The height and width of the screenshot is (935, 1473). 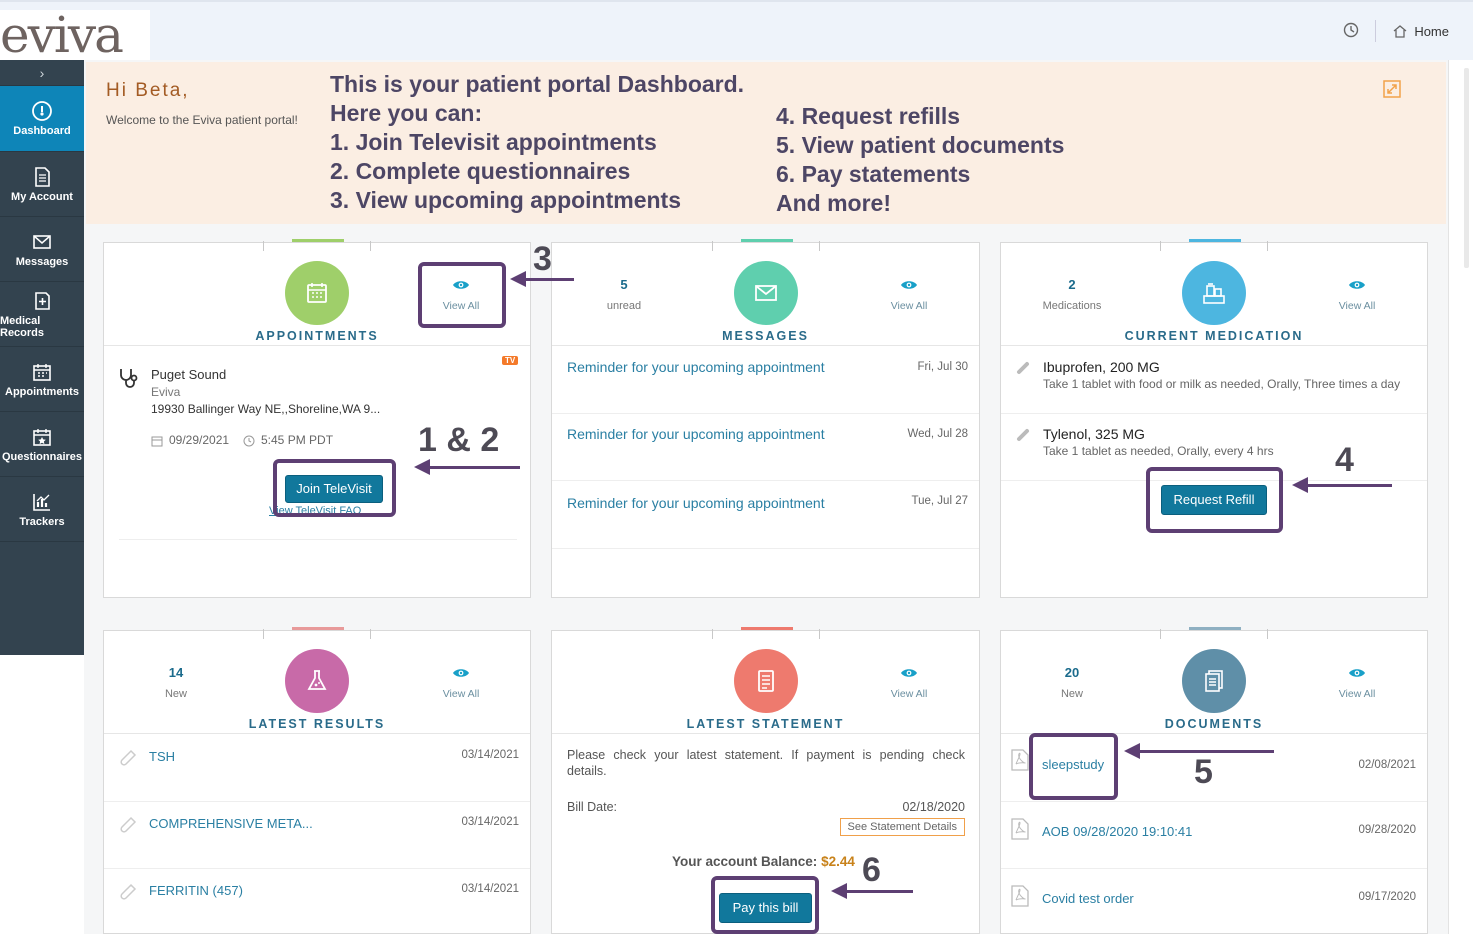 I want to click on sidebar-item-trackers: Trackers, so click(x=42, y=509).